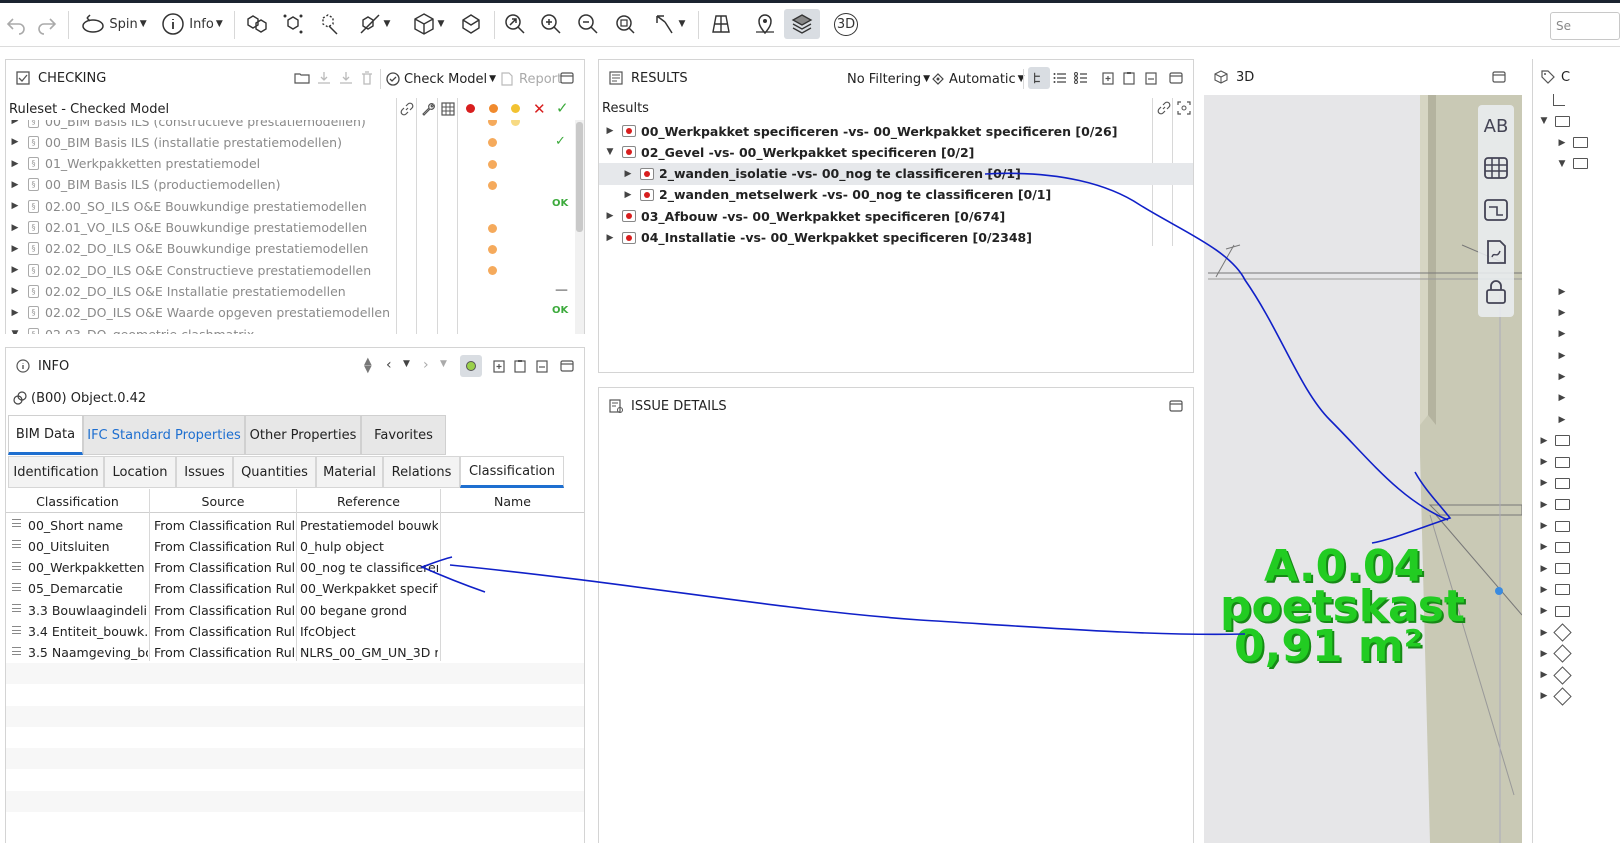  I want to click on filter-major-dot, so click(493, 108).